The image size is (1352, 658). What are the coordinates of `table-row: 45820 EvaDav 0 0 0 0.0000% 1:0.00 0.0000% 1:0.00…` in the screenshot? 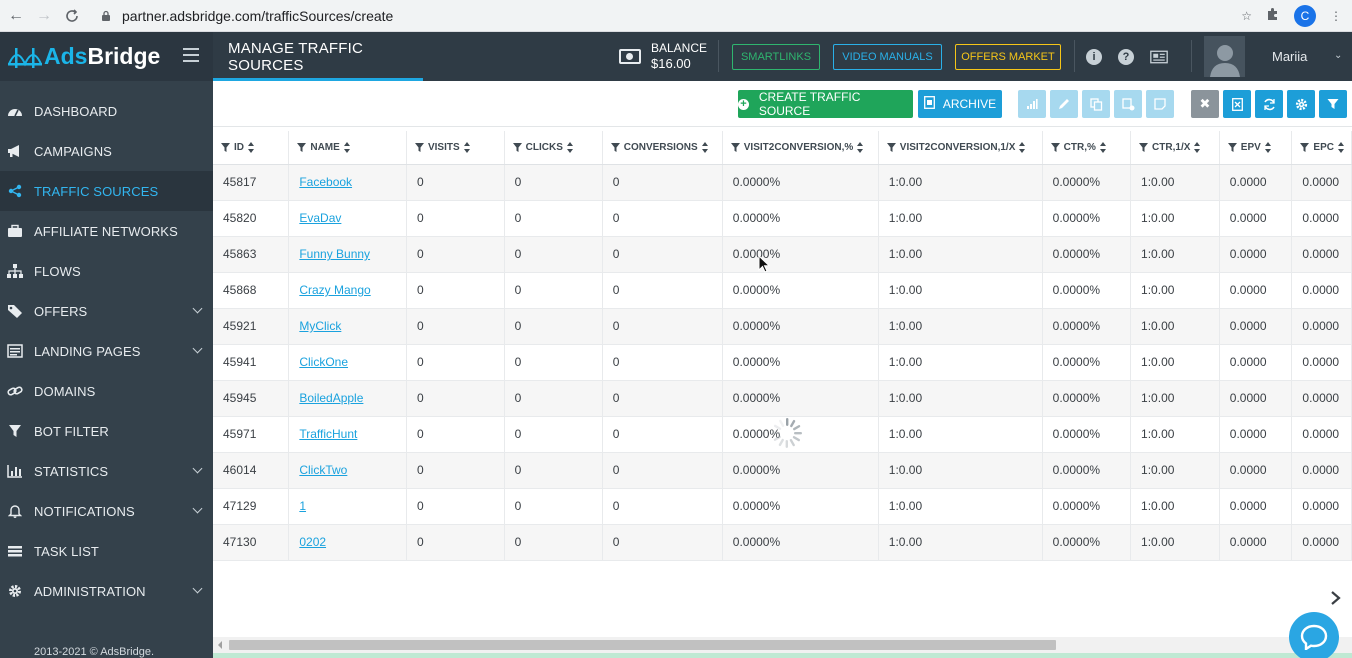 It's located at (782, 218).